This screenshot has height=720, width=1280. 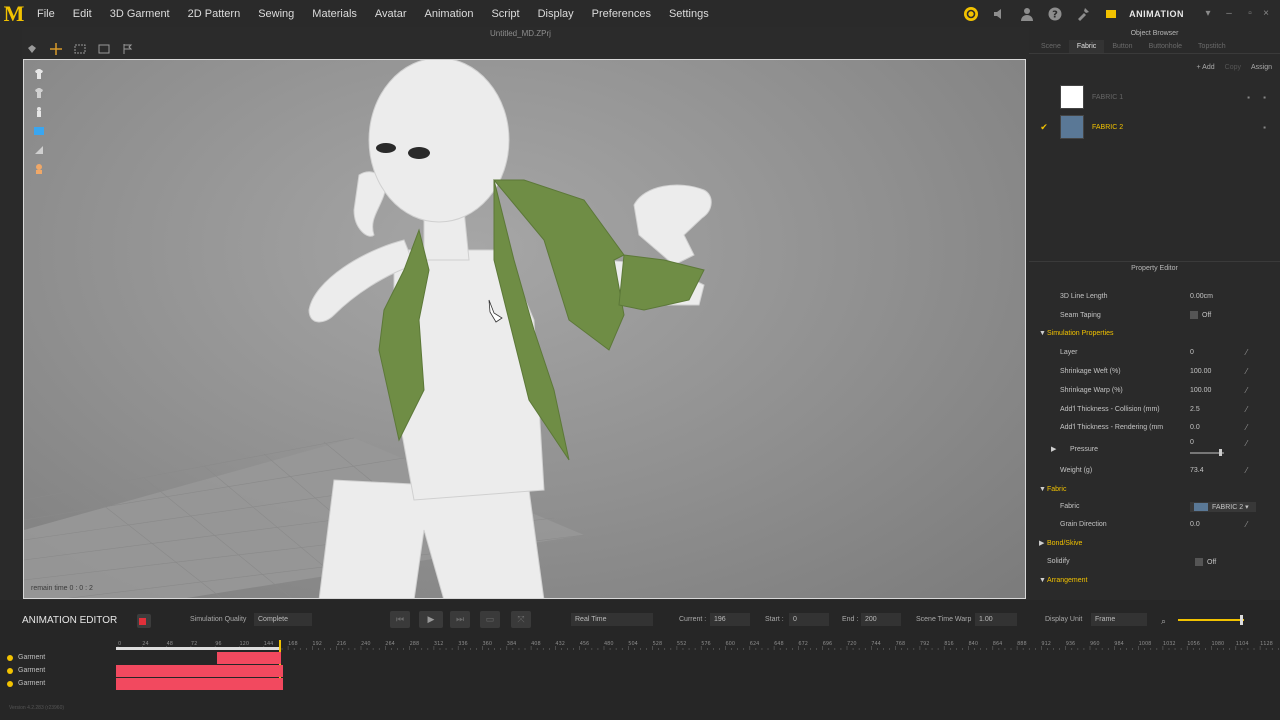 What do you see at coordinates (621, 14) in the screenshot?
I see `menu-preferences: Preferences` at bounding box center [621, 14].